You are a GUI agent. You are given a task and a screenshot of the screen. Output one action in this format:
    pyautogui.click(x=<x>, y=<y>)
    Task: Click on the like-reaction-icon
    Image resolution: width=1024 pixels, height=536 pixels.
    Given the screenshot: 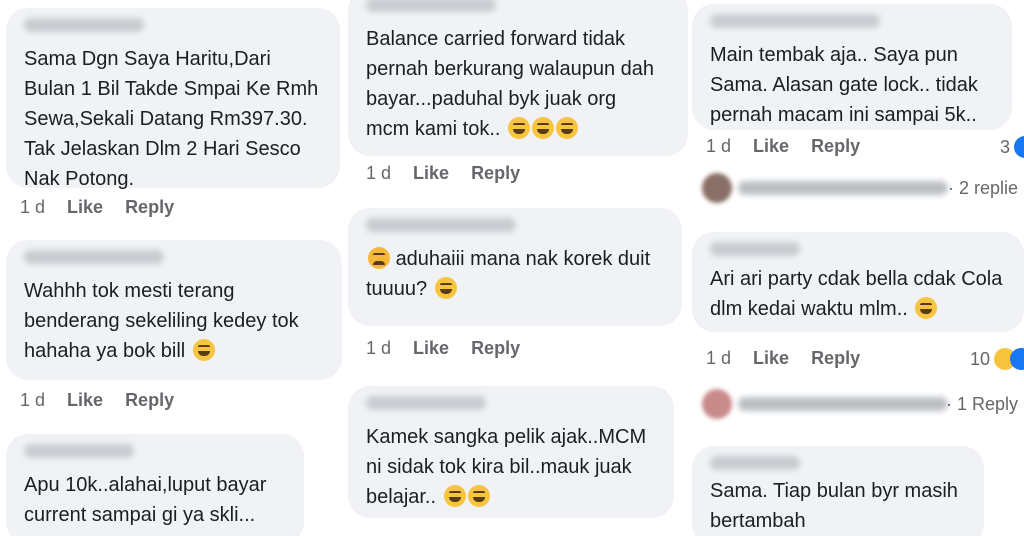 What is the action you would take?
    pyautogui.click(x=1019, y=147)
    